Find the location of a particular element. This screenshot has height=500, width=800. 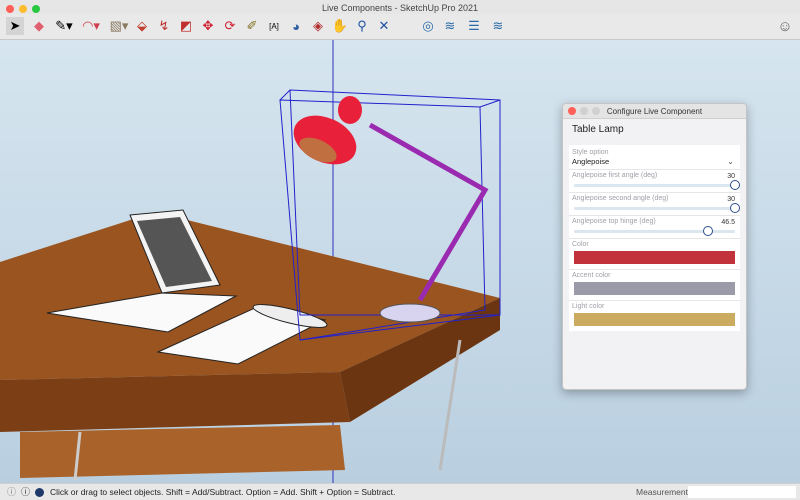

slider-label: Anglepoise first angle (deg) is located at coordinates (615, 175).